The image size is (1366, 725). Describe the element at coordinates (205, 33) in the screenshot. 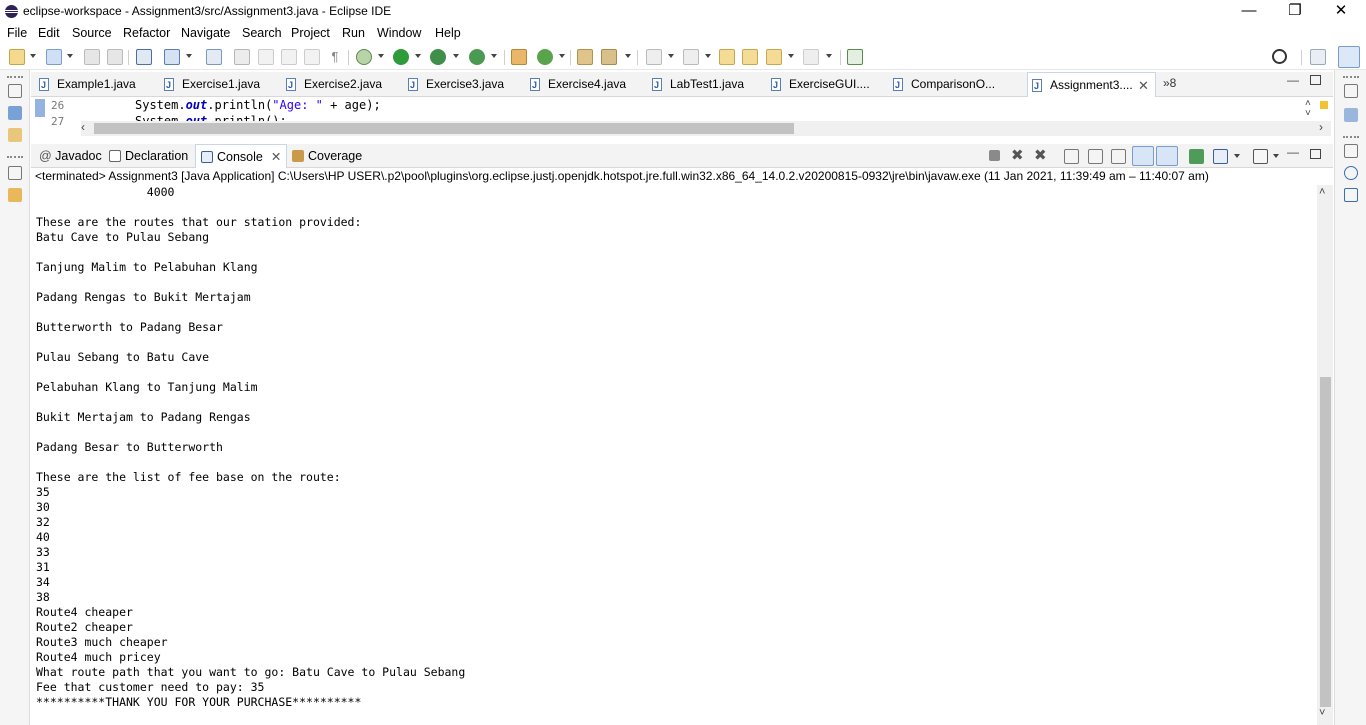

I see `menu-navigate: Navigate` at that location.